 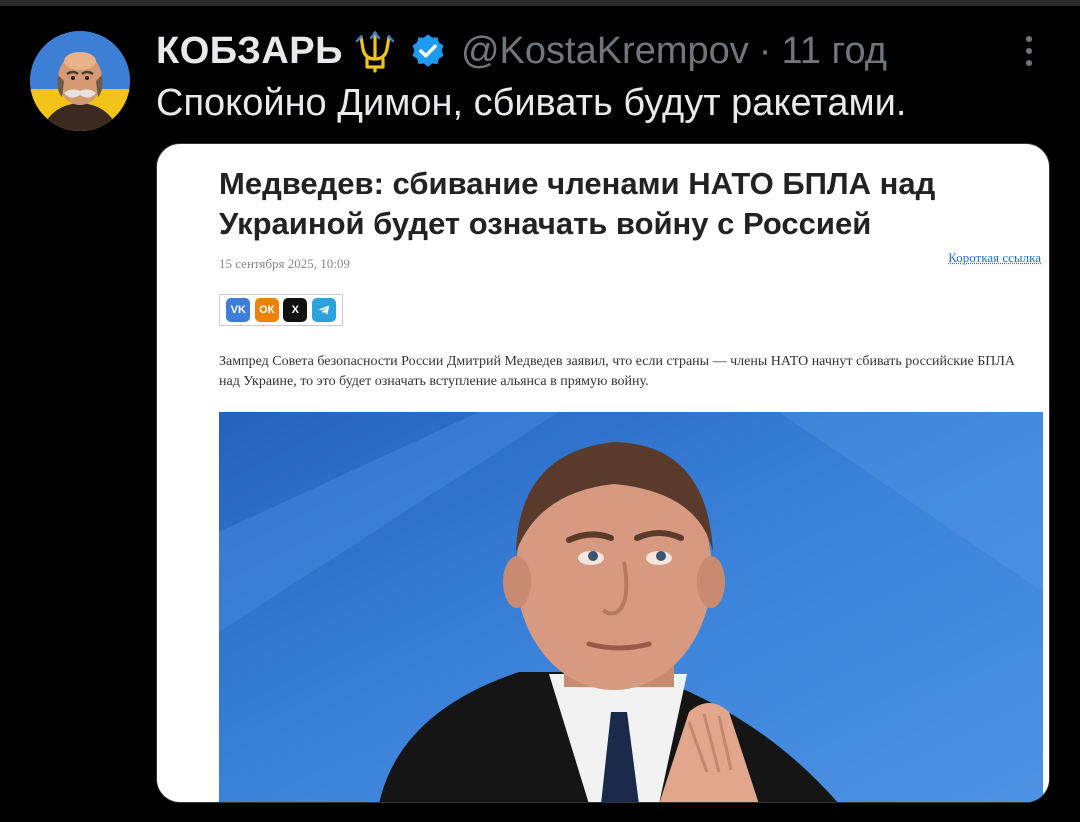 I want to click on ok-label: ОК, so click(x=267, y=310).